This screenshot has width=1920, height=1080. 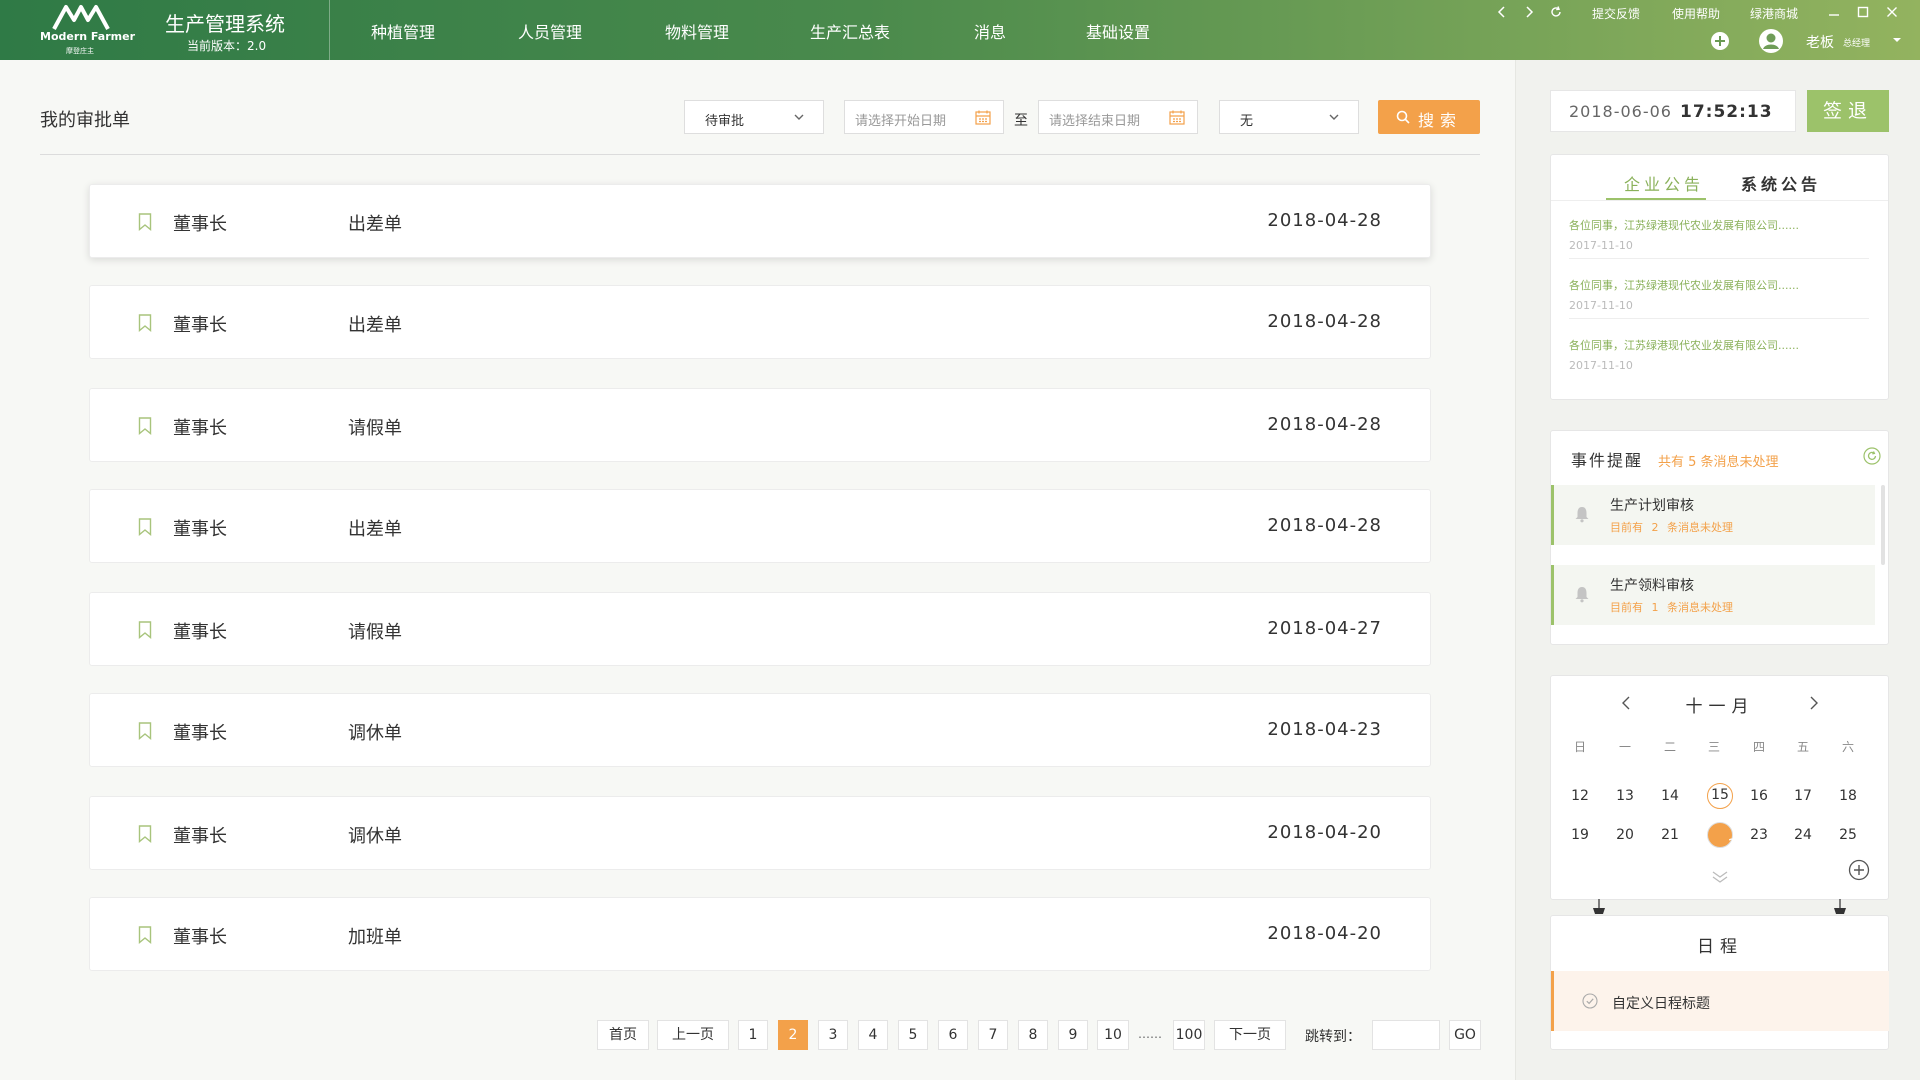 What do you see at coordinates (901, 121) in the screenshot?
I see `start-date-placeholder: 请选择开始日期` at bounding box center [901, 121].